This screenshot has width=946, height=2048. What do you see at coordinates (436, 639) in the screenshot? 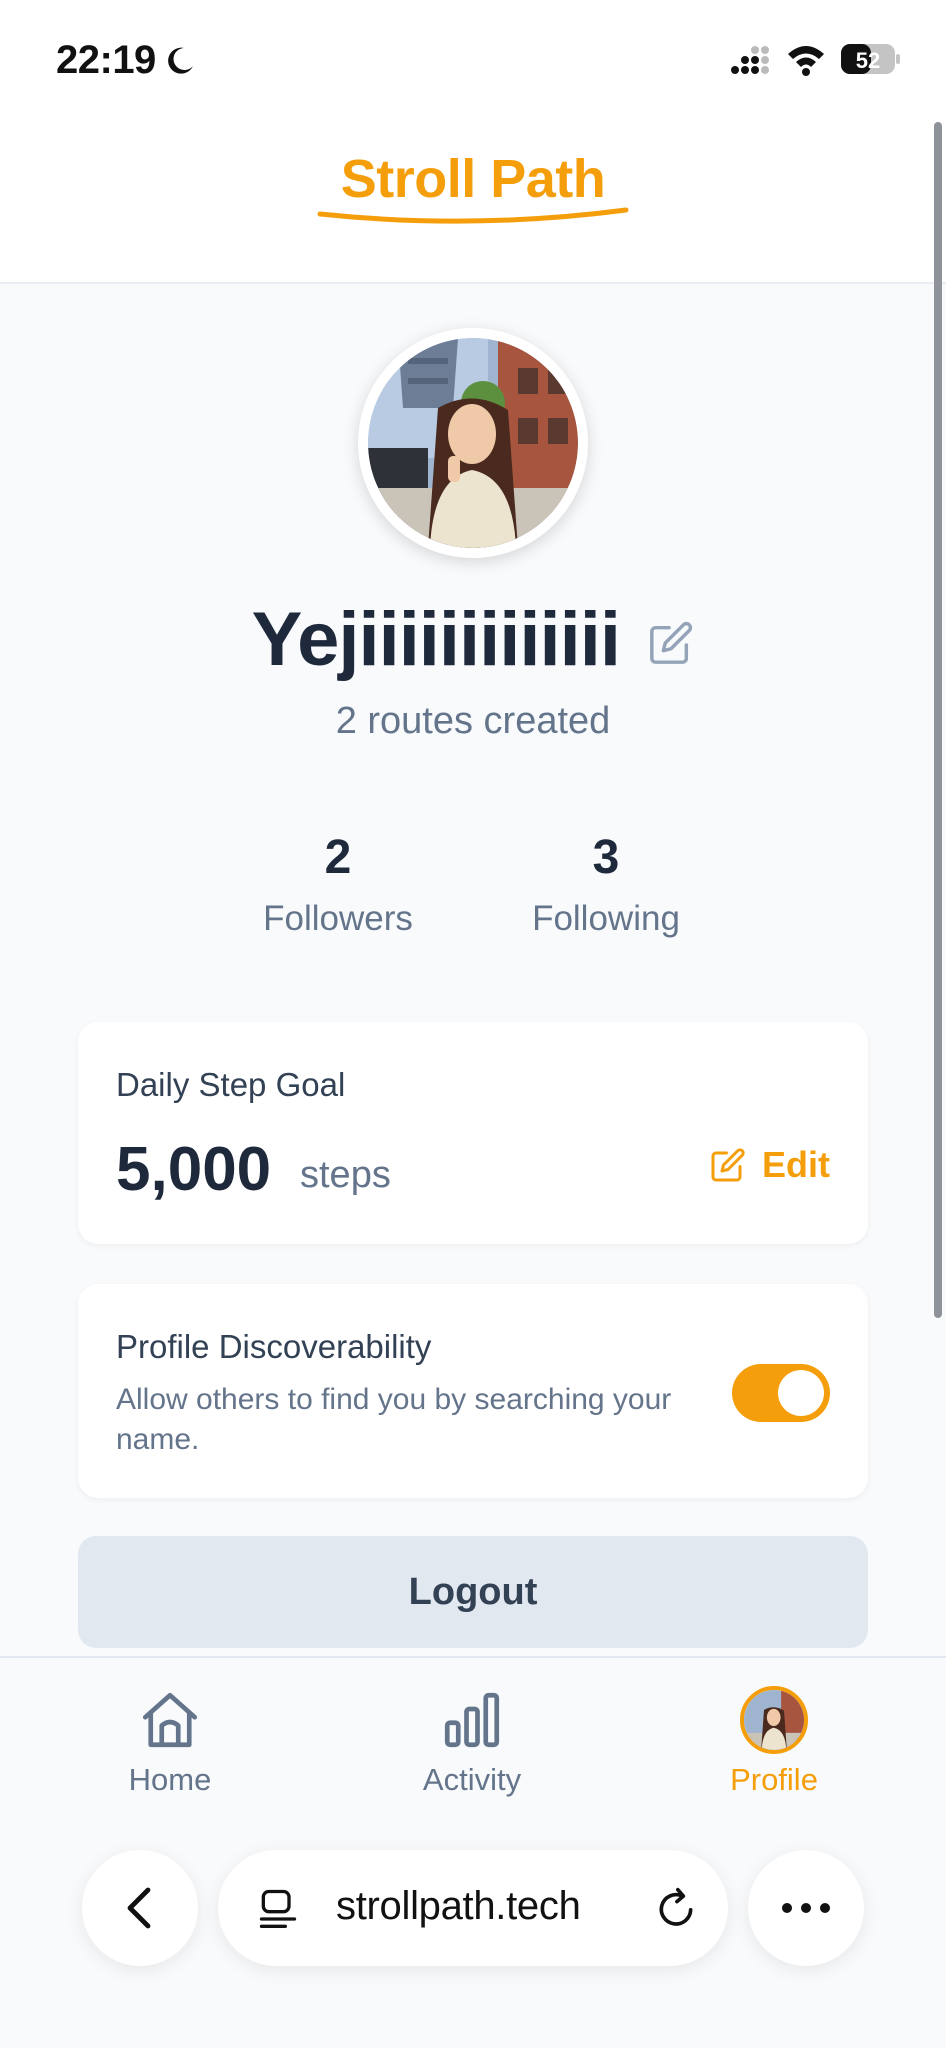
I see `profile-name: Yejiiiiiiiiiiiii` at bounding box center [436, 639].